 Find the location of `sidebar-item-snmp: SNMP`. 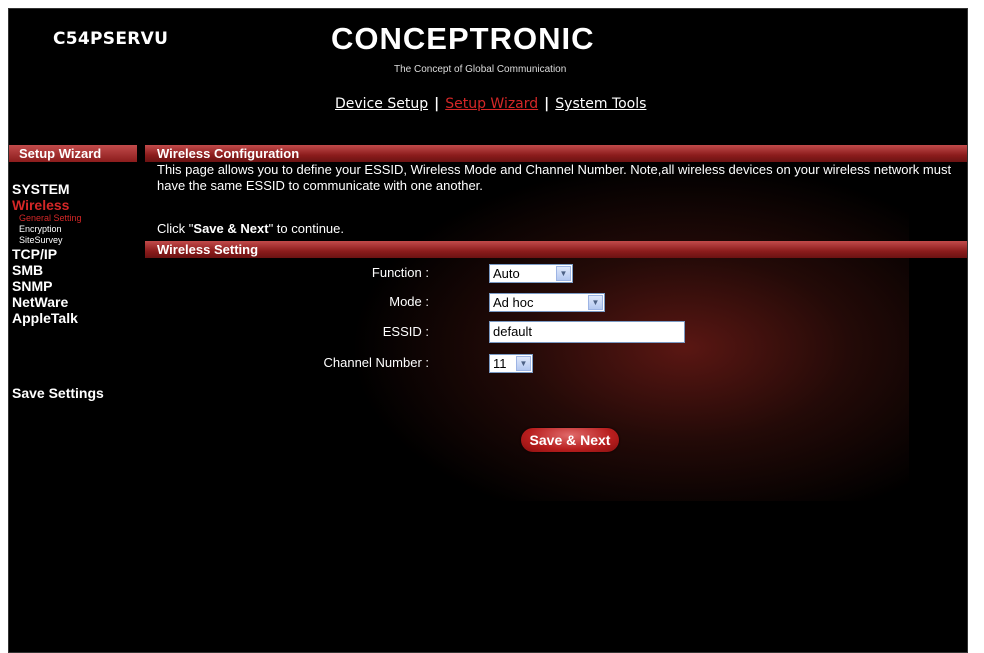

sidebar-item-snmp: SNMP is located at coordinates (74, 286).